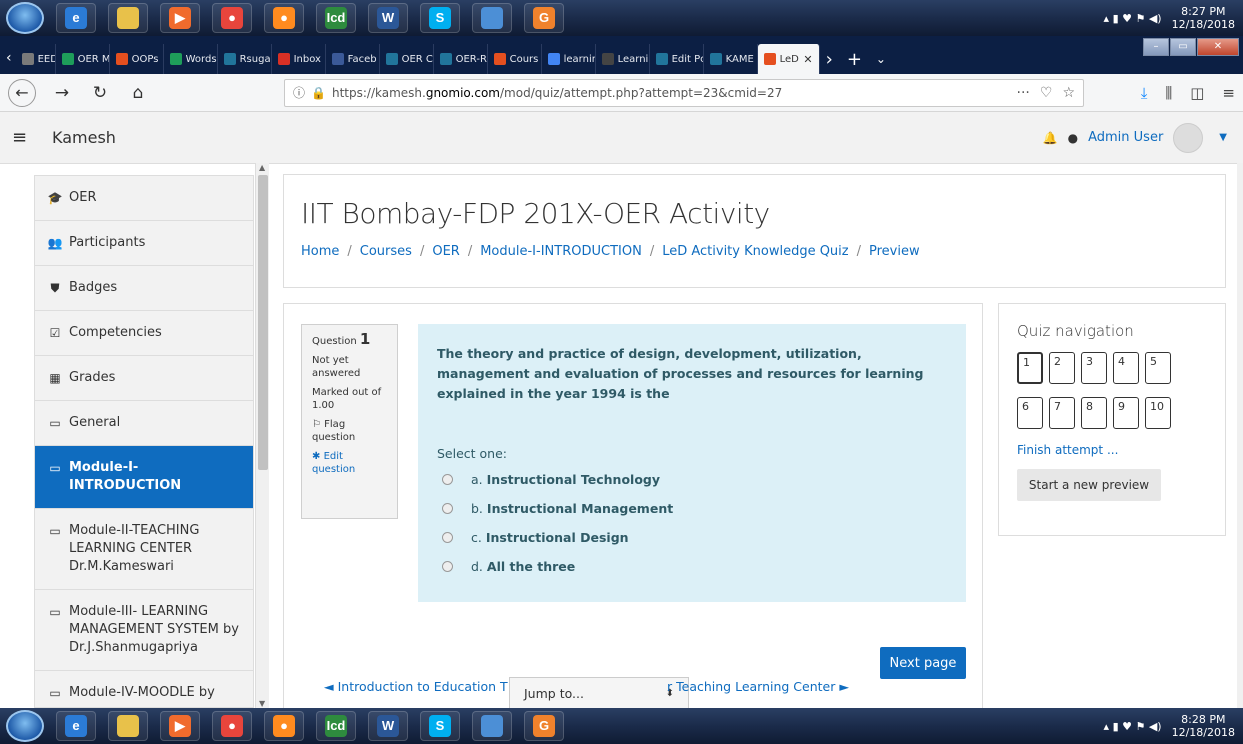  What do you see at coordinates (84, 137) in the screenshot?
I see `site-name: Kamesh` at bounding box center [84, 137].